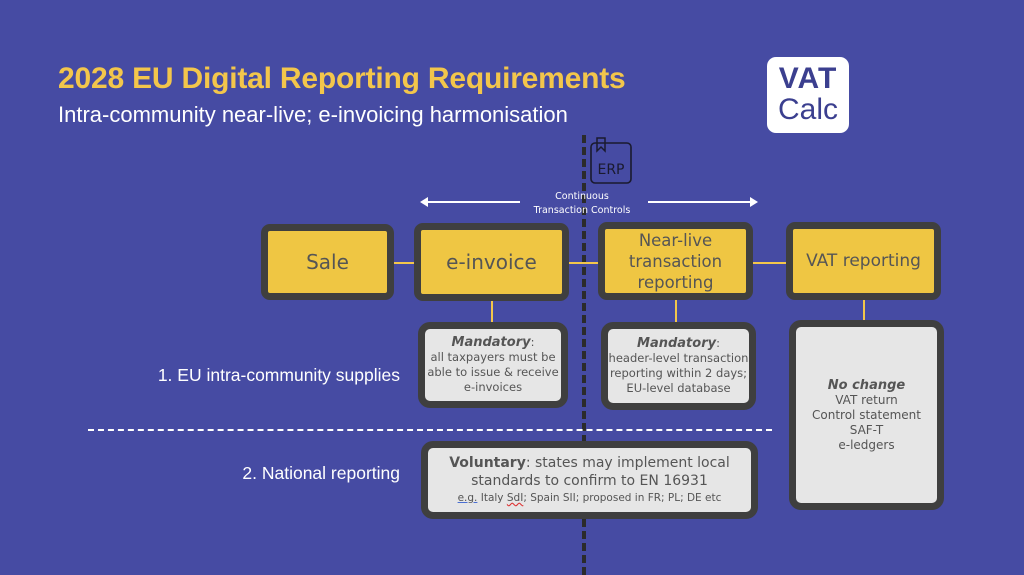 The image size is (1024, 575). I want to click on step-vat-reporting: VAT reporting, so click(863, 261).